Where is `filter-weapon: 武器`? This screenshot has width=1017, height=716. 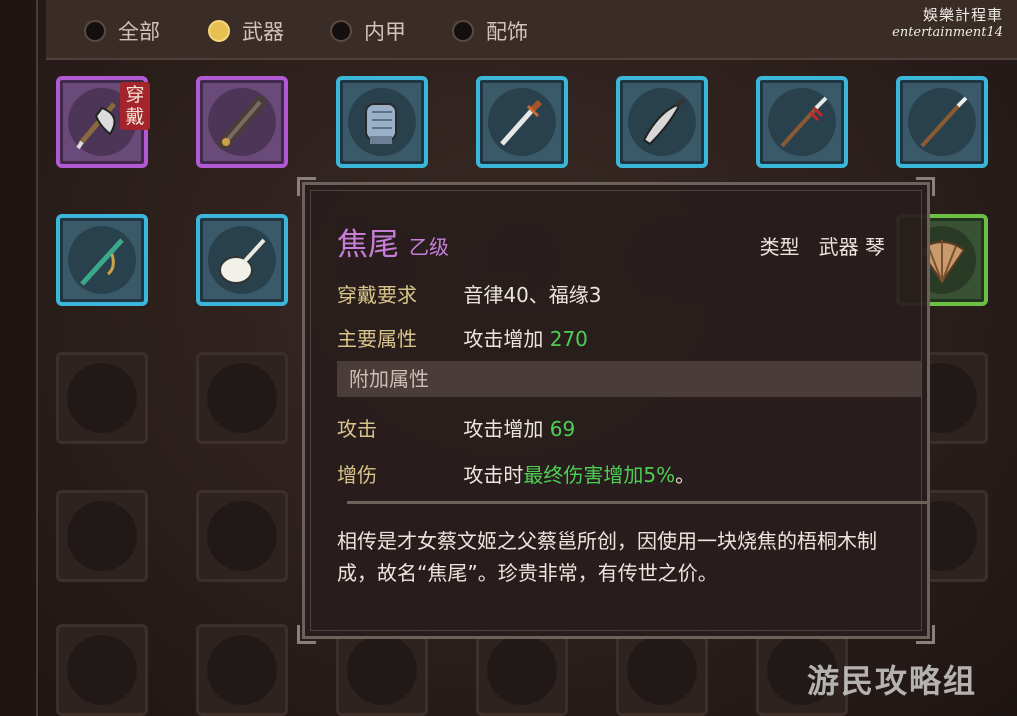 filter-weapon: 武器 is located at coordinates (246, 31).